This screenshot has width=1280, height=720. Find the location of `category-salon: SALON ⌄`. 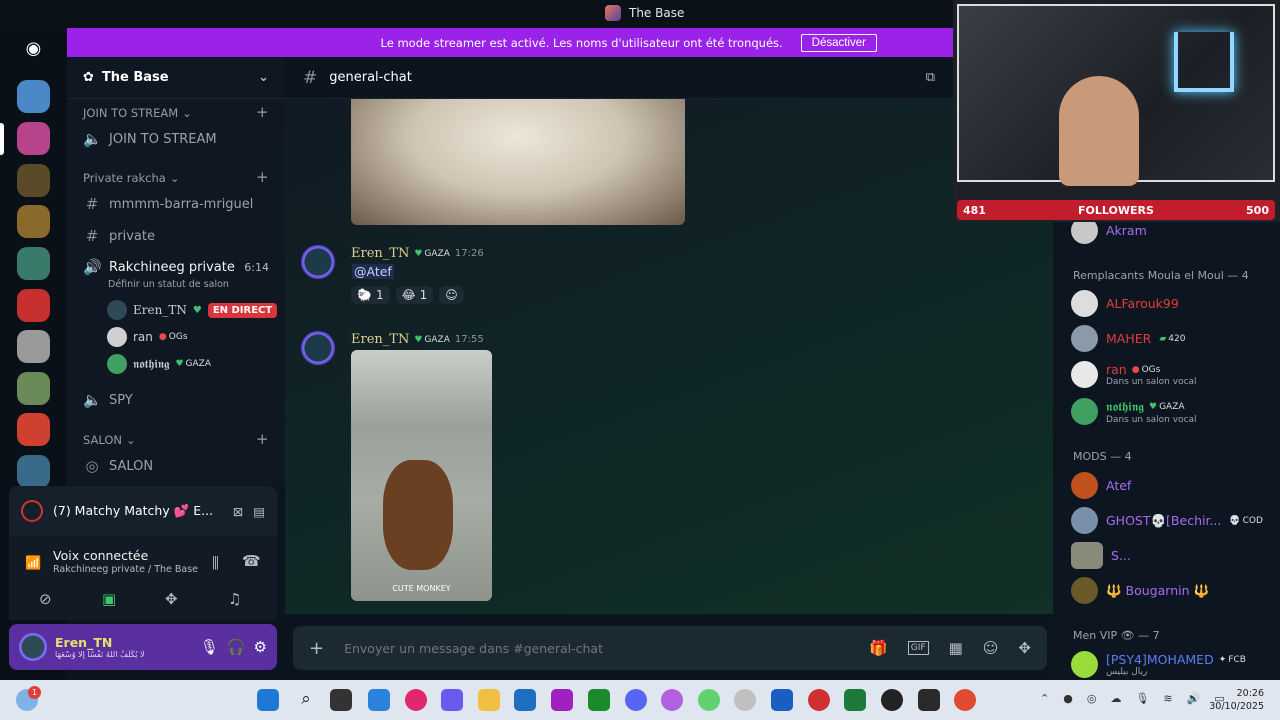

category-salon: SALON ⌄ is located at coordinates (109, 440).